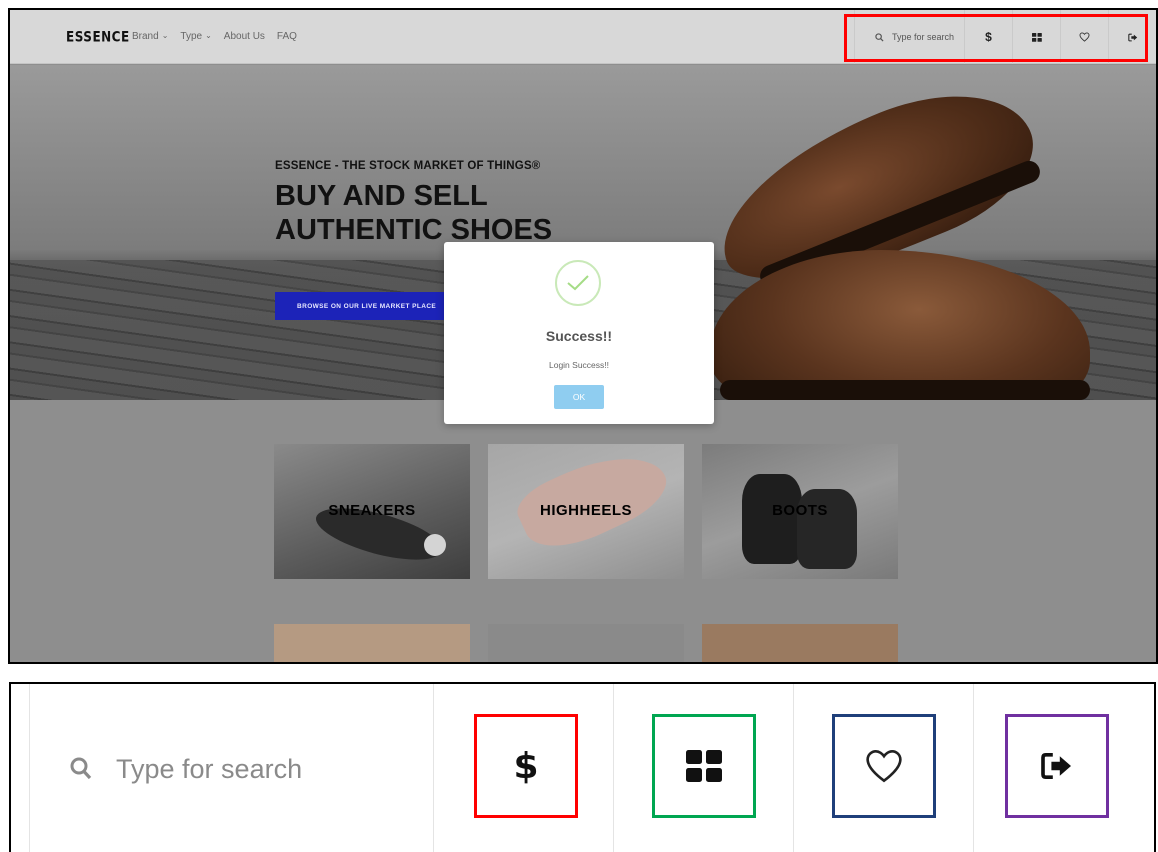  I want to click on nav-link-brand: Brand ⌄, so click(150, 36).